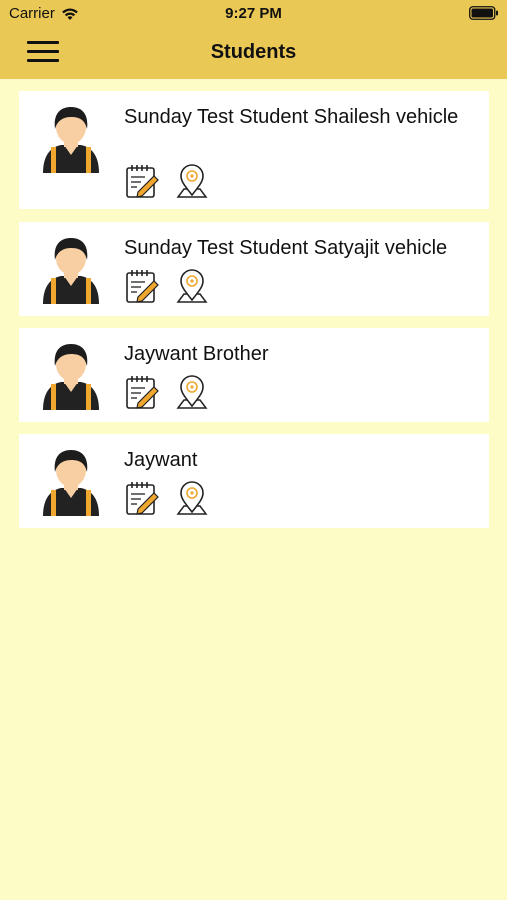 The height and width of the screenshot is (900, 507). I want to click on student-name: Jaywant, so click(161, 460).